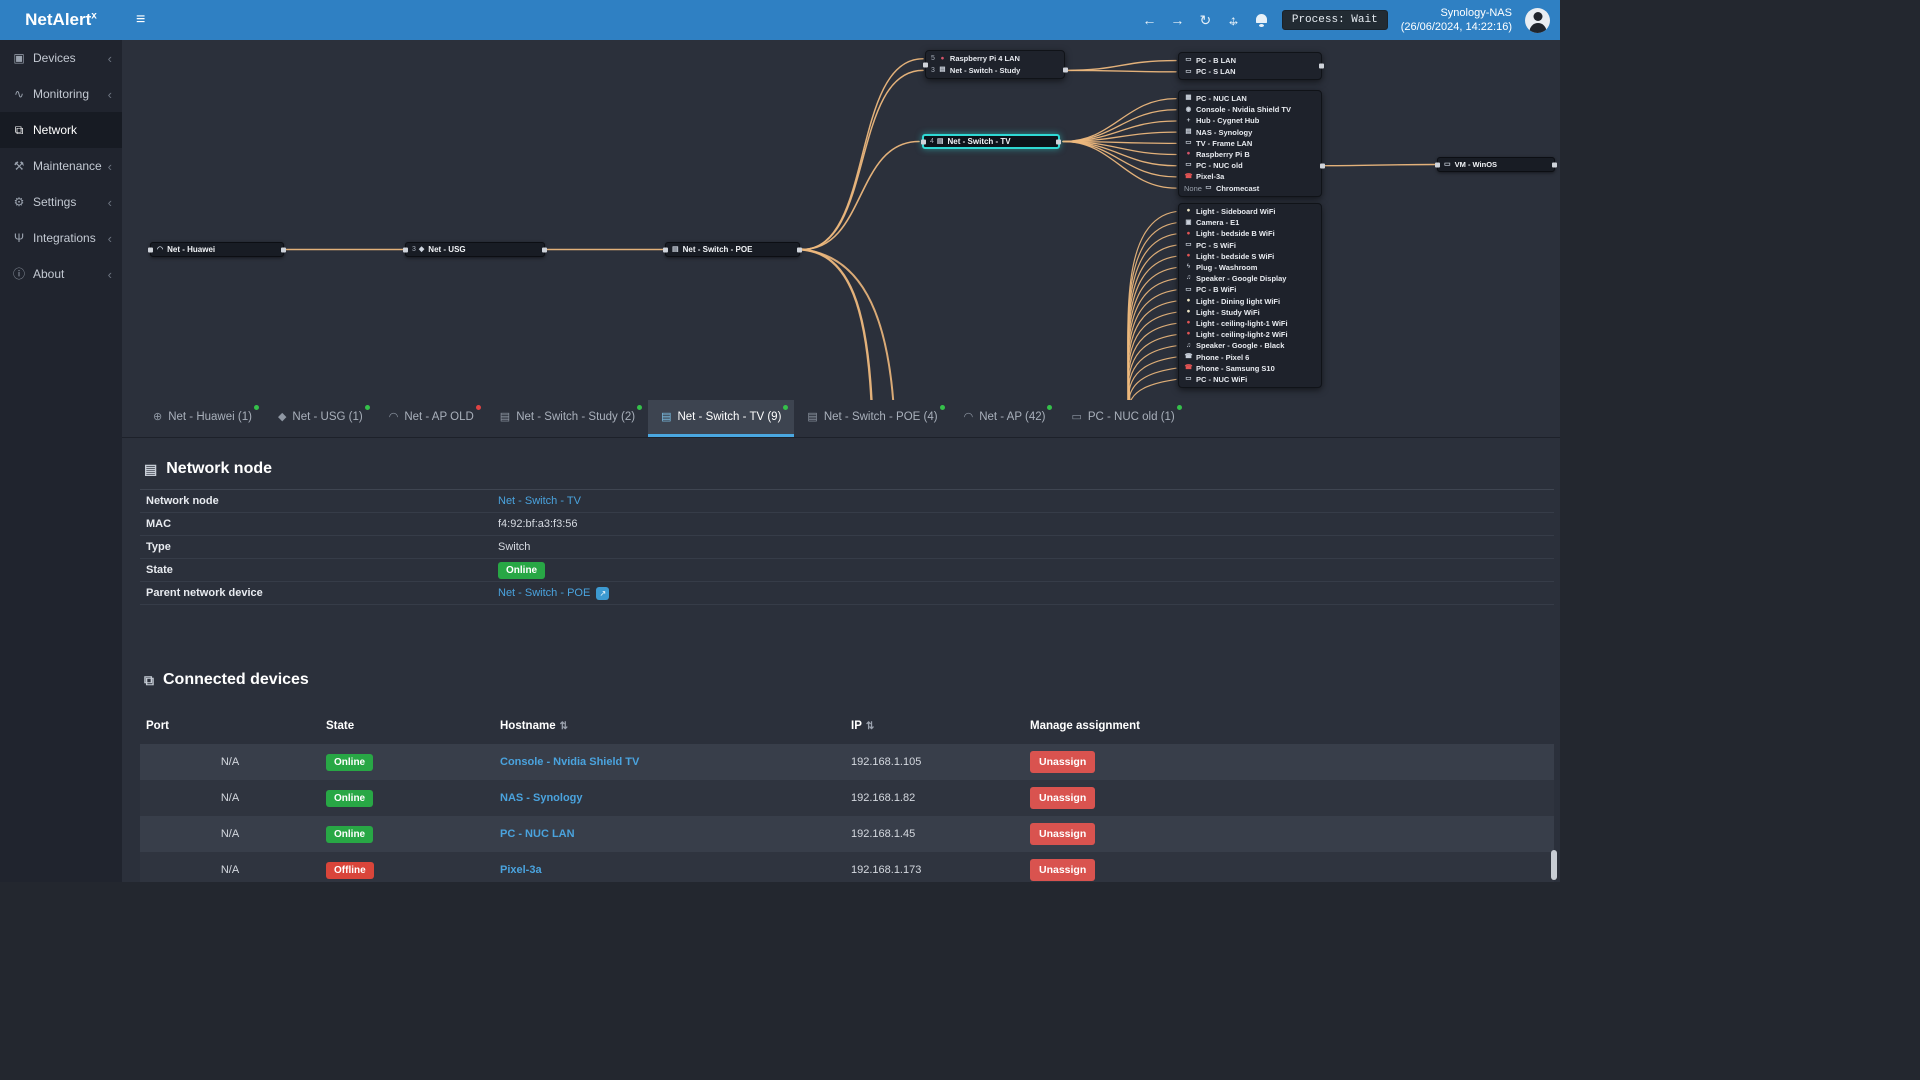 The height and width of the screenshot is (1080, 1920). Describe the element at coordinates (1250, 188) in the screenshot. I see `device-row: None Chromecast` at that location.